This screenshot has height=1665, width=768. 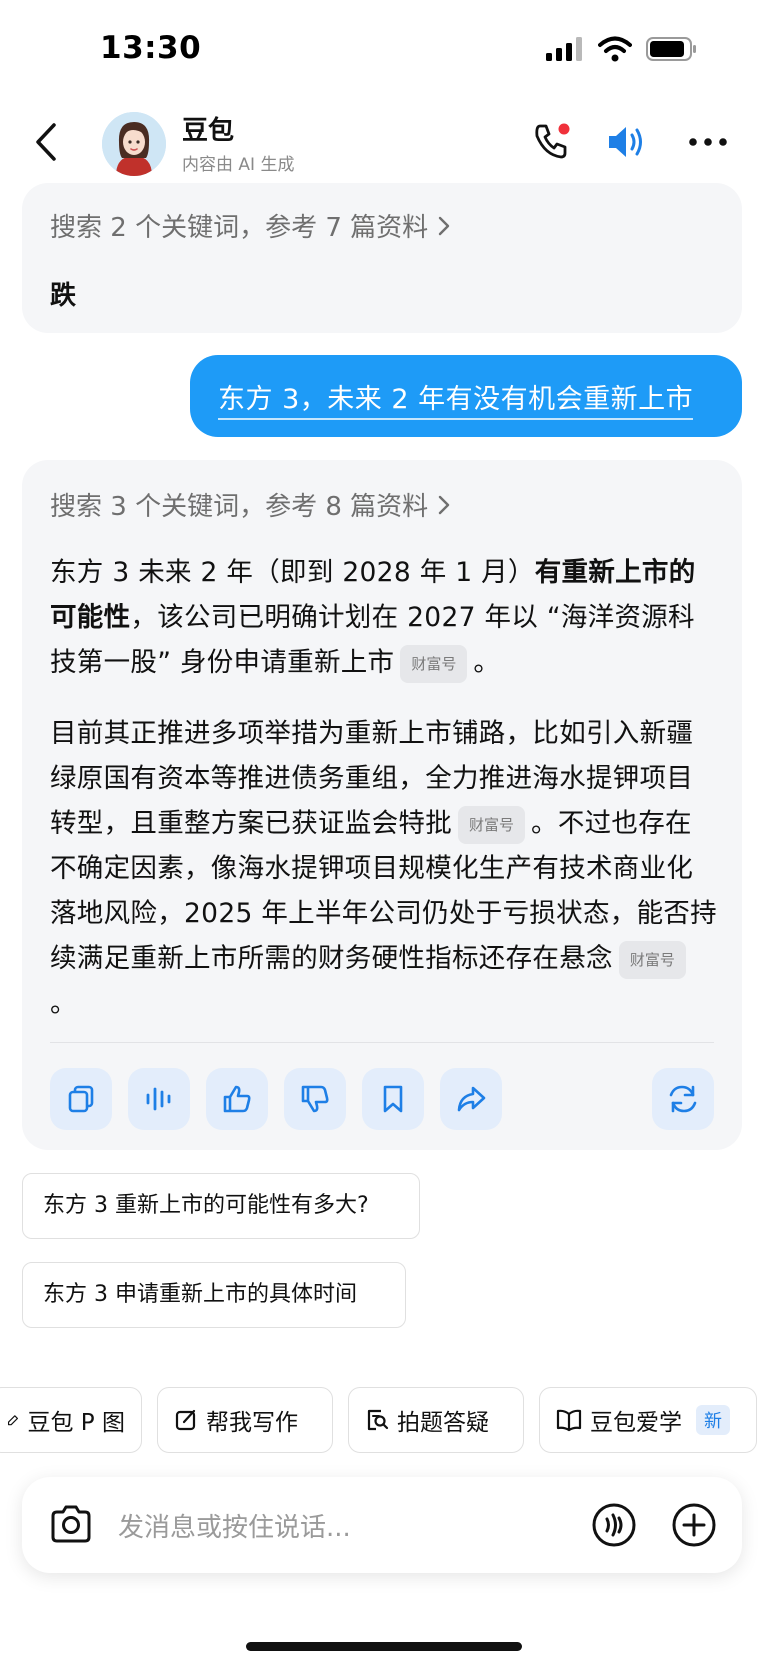 I want to click on speaker-button, so click(x=627, y=142).